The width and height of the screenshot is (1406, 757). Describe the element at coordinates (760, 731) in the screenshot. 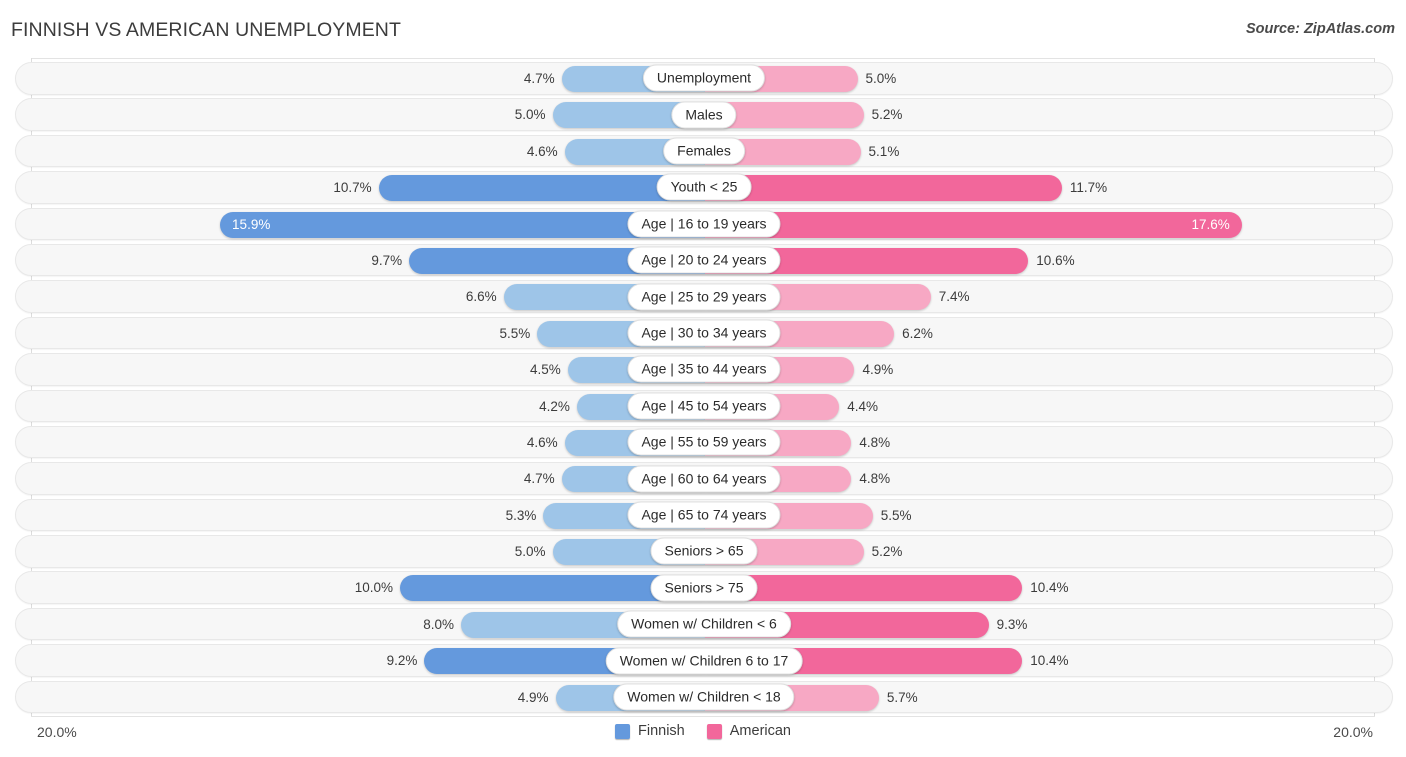

I see `legend-label: American` at that location.